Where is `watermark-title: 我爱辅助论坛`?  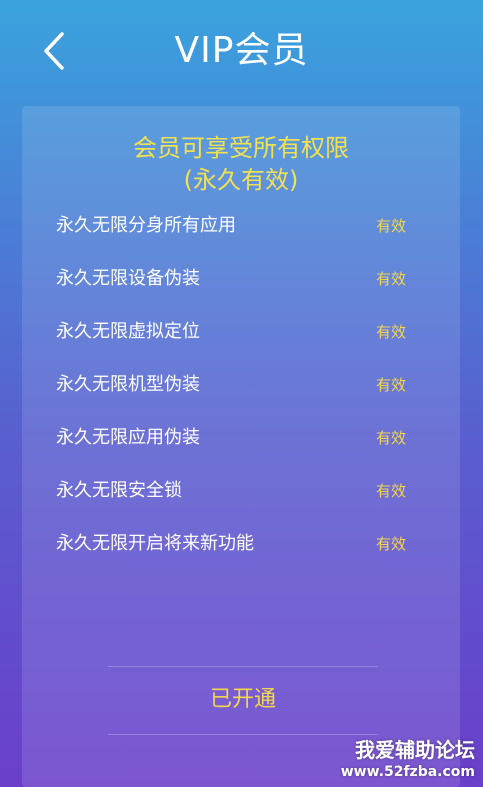
watermark-title: 我爱辅助论坛 is located at coordinates (415, 750).